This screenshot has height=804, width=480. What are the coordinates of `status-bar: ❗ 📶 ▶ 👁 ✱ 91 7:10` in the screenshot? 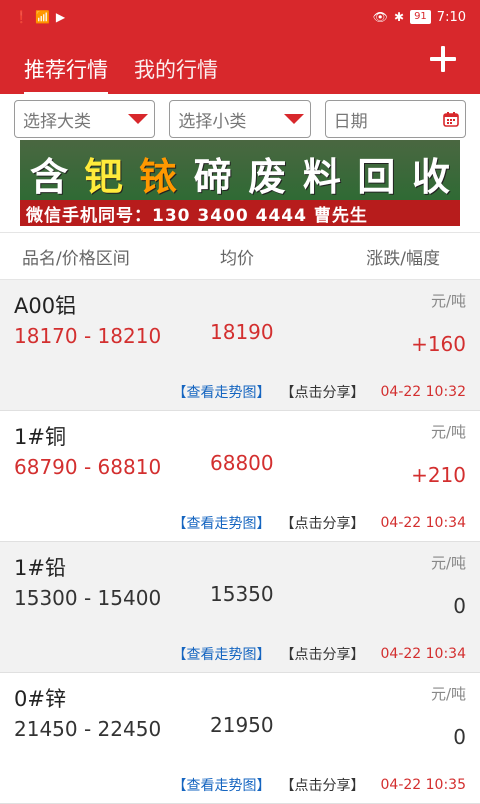 It's located at (240, 17).